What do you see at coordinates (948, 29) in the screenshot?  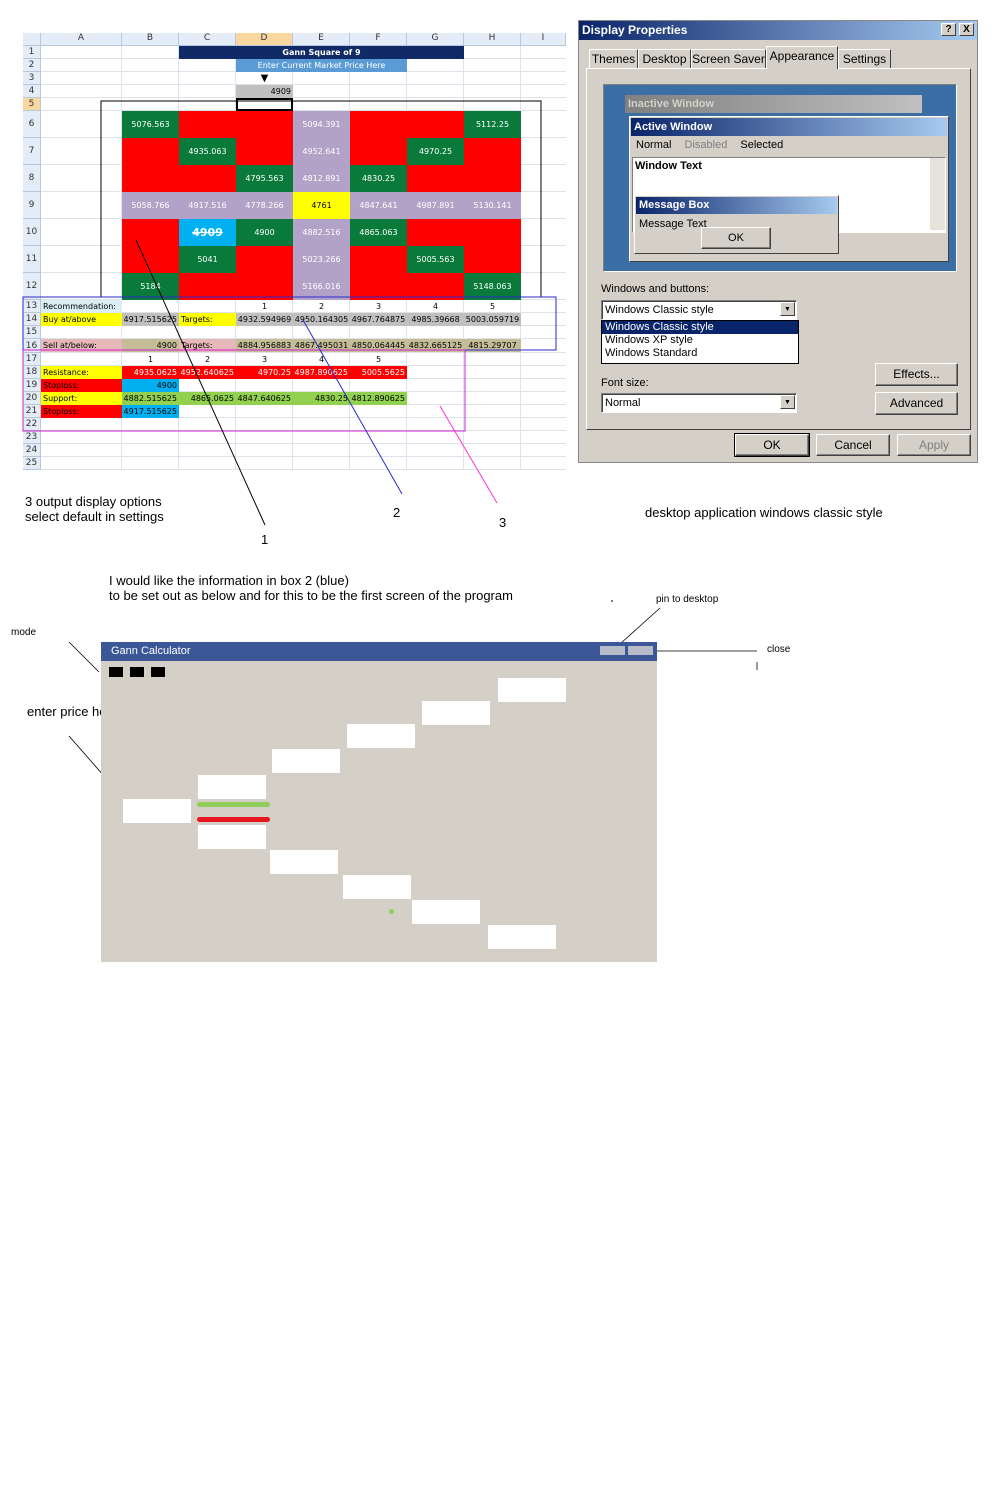 I see `help-button: ?` at bounding box center [948, 29].